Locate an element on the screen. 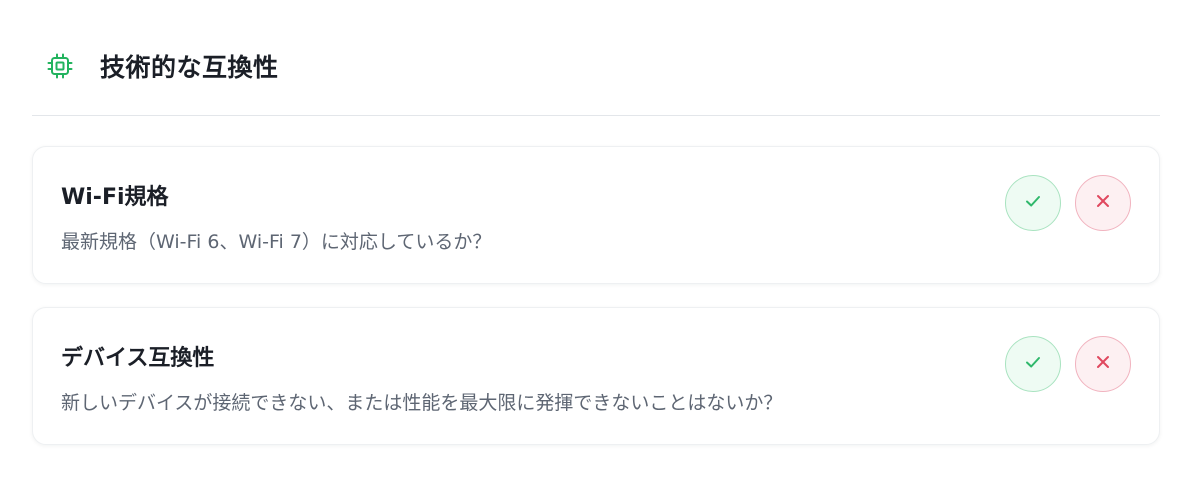 Image resolution: width=1200 pixels, height=487 pixels. item-description: 最新規格（Wi-Fi 6、Wi-Fi 7）に対応しているか？ is located at coordinates (276, 242).